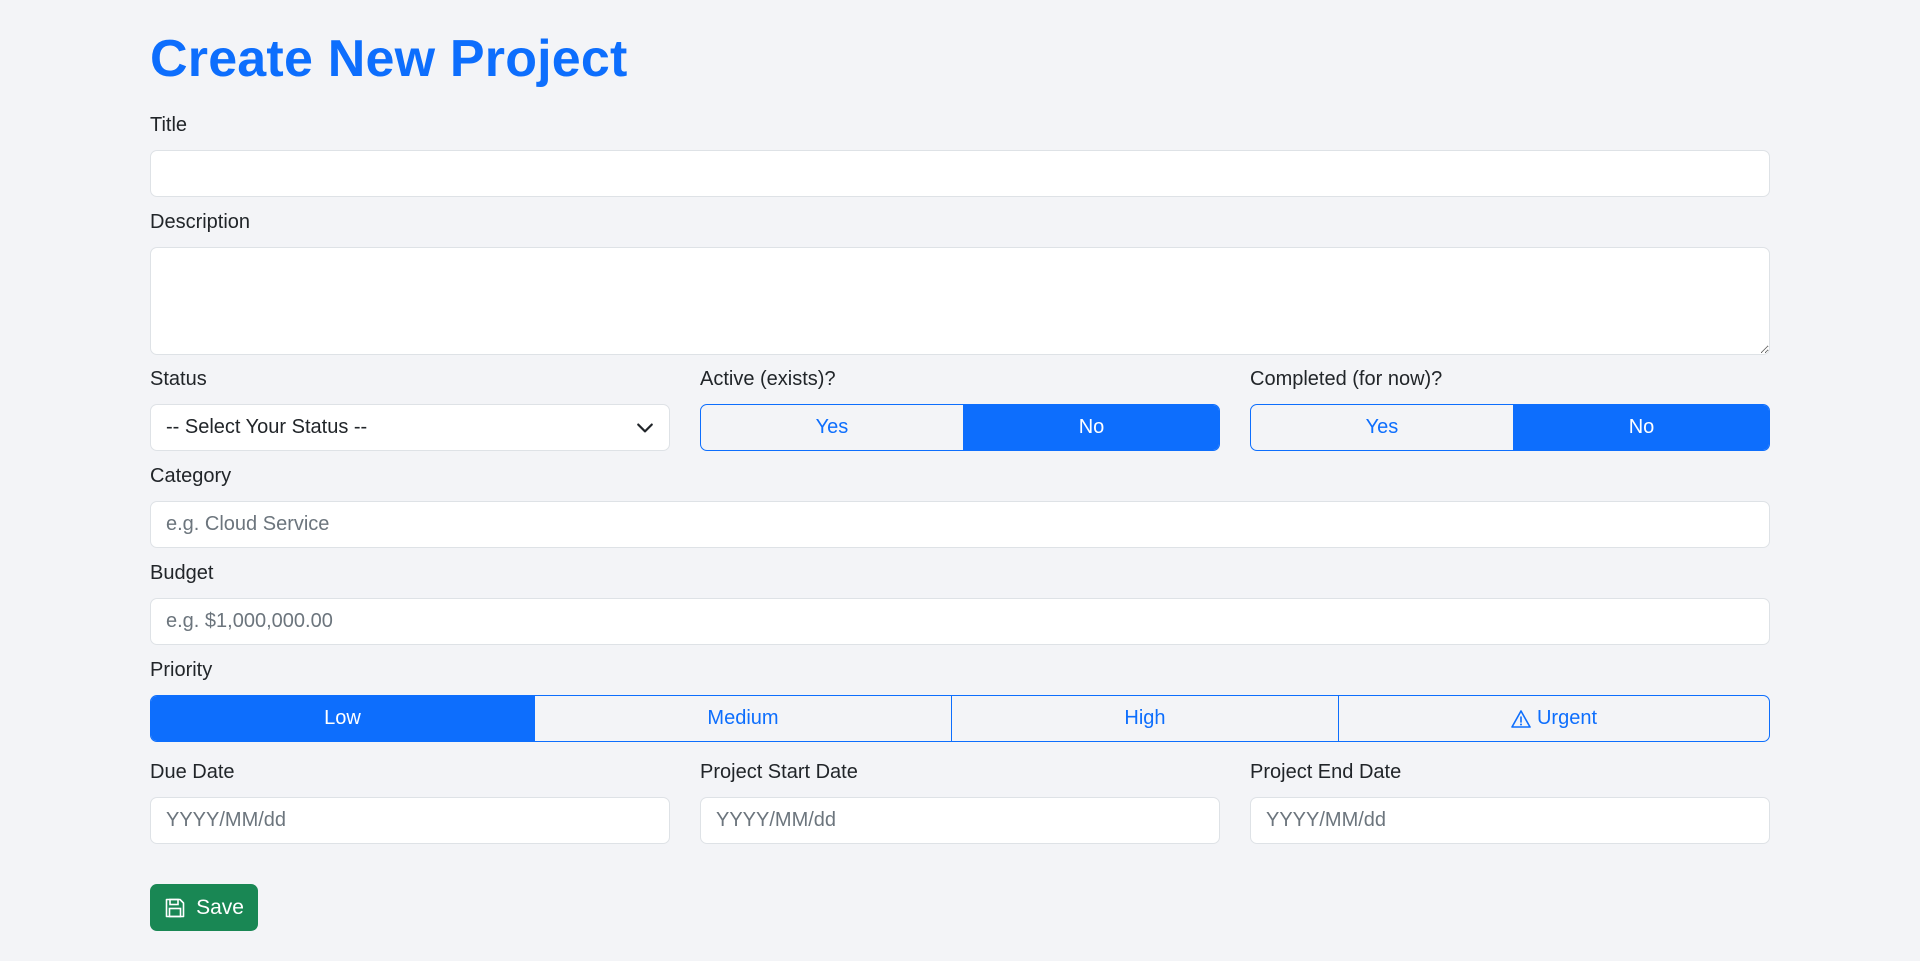 Image resolution: width=1920 pixels, height=961 pixels. I want to click on budget-input, so click(960, 621).